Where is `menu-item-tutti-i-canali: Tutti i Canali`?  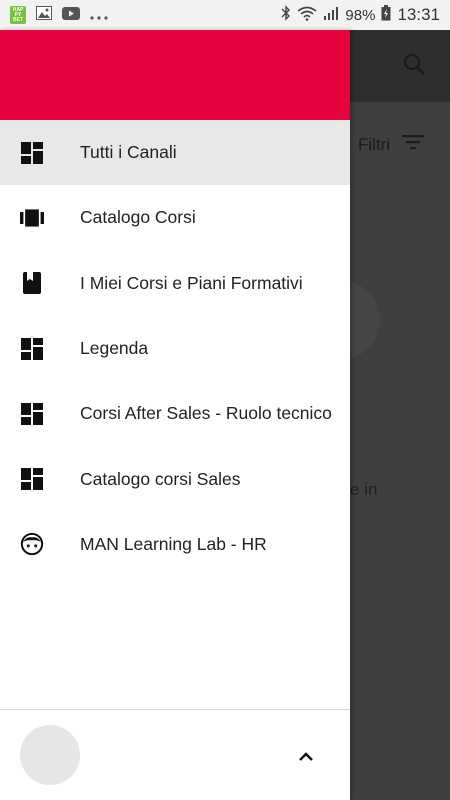
menu-item-tutti-i-canali: Tutti i Canali is located at coordinates (175, 153).